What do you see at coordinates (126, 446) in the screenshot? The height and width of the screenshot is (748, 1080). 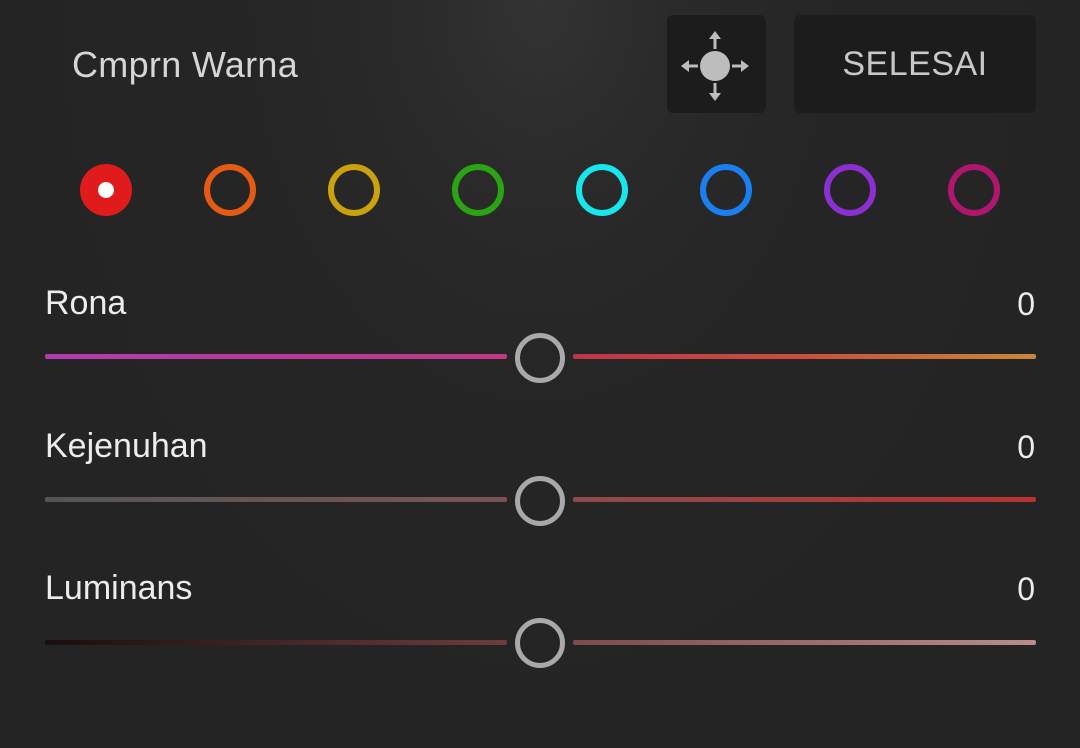 I see `saturation-label: Kejenuhan` at bounding box center [126, 446].